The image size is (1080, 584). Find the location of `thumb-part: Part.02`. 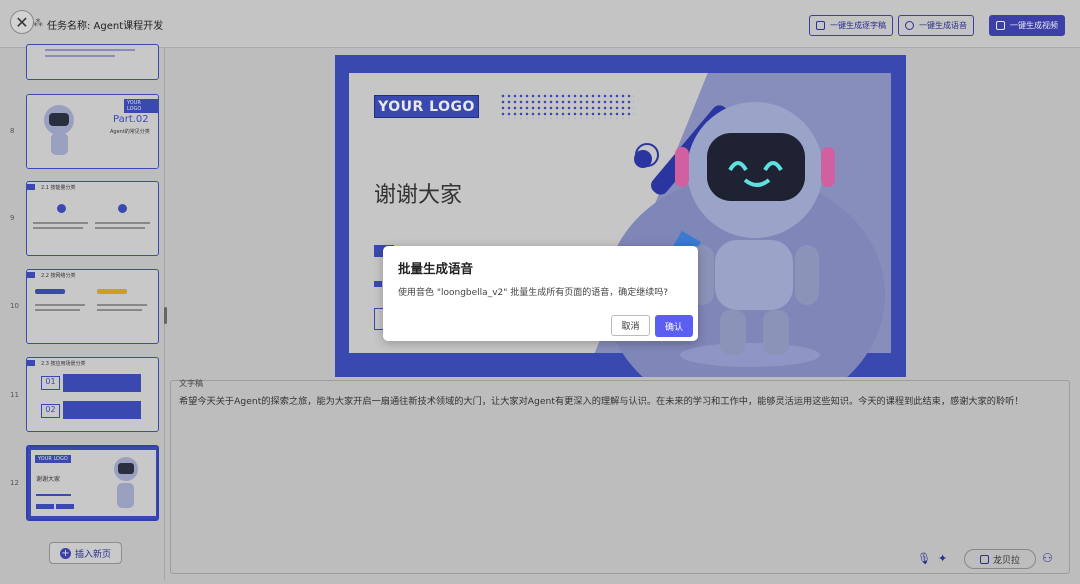

thumb-part: Part.02 is located at coordinates (131, 119).